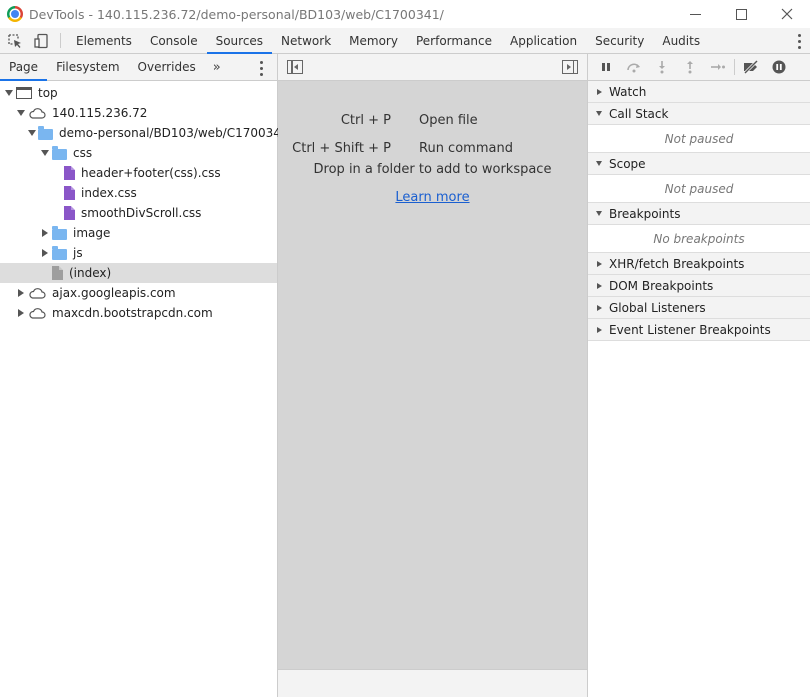  I want to click on tab-network: Network, so click(306, 40).